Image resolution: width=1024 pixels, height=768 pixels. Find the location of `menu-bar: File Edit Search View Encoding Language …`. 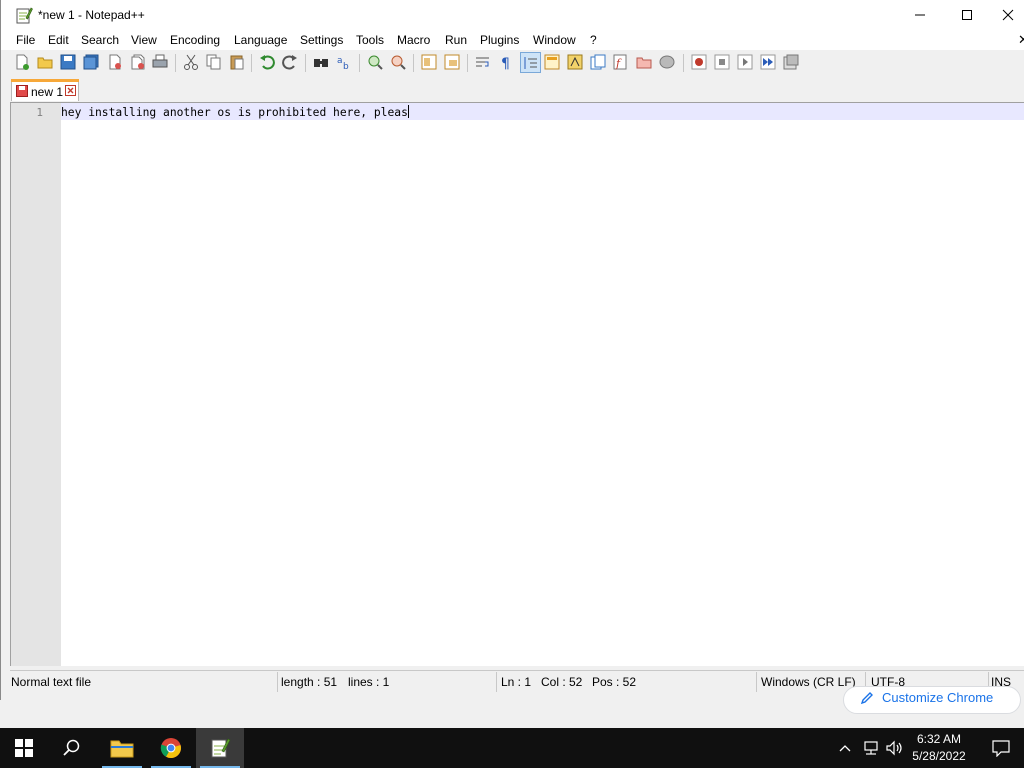

menu-bar: File Edit Search View Encoding Language … is located at coordinates (512, 40).